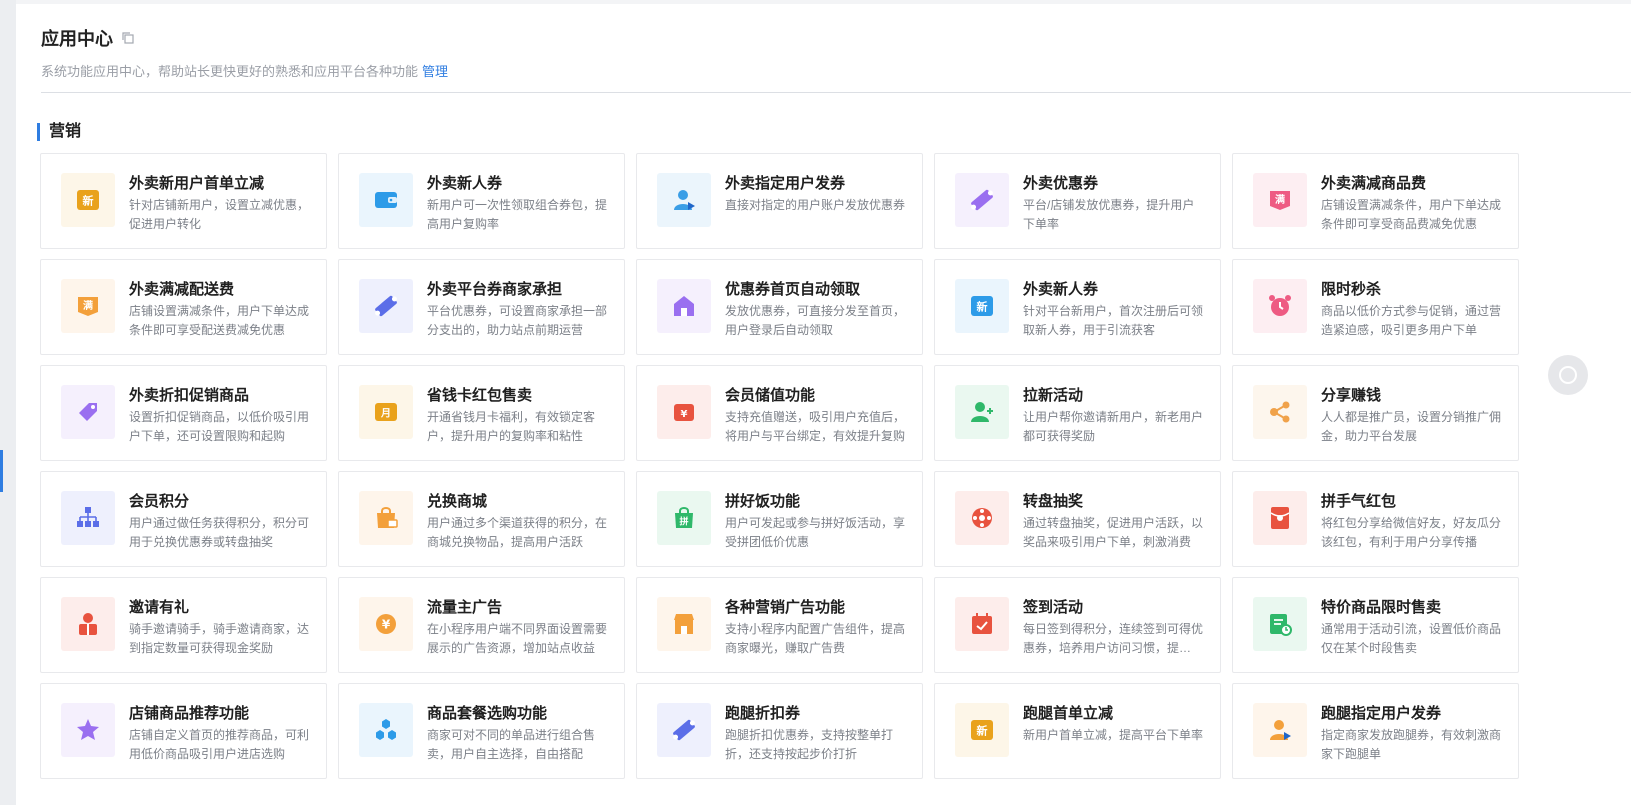 This screenshot has width=1631, height=805. What do you see at coordinates (1375, 731) in the screenshot?
I see `app-card: 跑腿指定用户发券 指定商家发放跑腿券，有效刺激商家下跑腿单` at bounding box center [1375, 731].